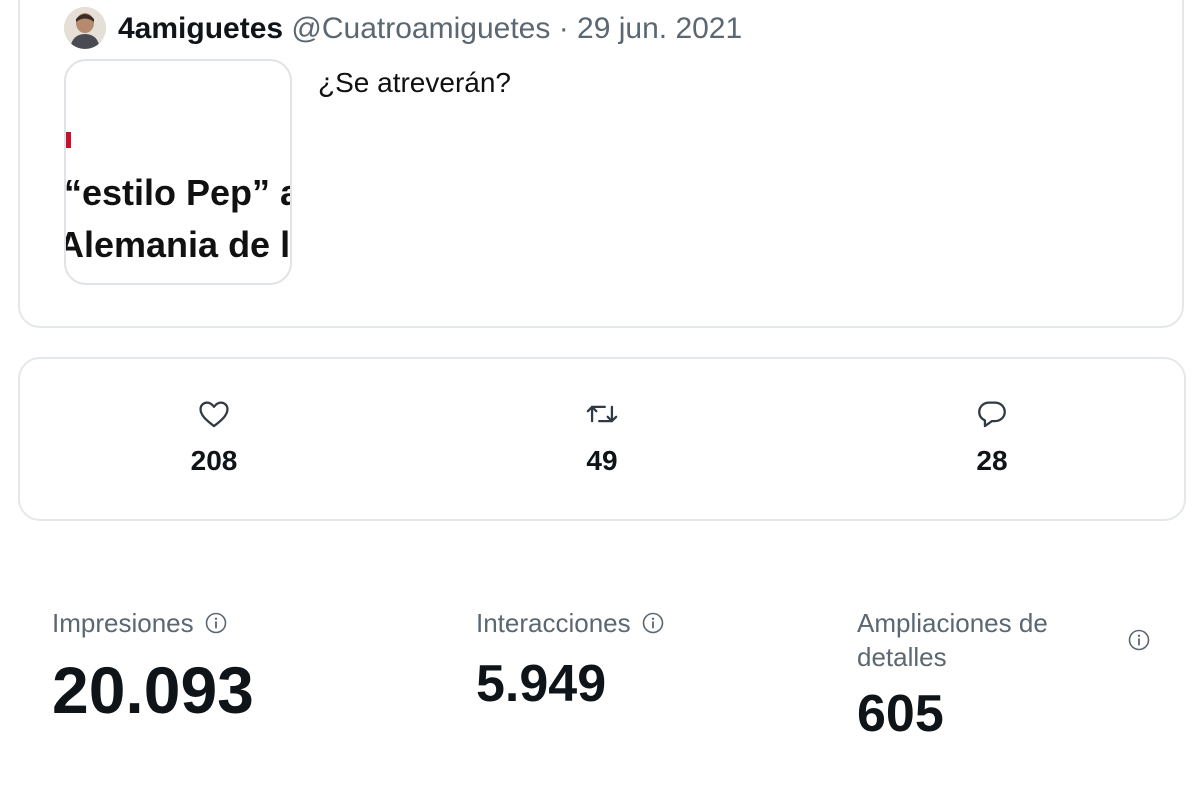 Image resolution: width=1200 pixels, height=799 pixels. I want to click on detail-expansions-label: Ampliaciones de detalles, so click(952, 640).